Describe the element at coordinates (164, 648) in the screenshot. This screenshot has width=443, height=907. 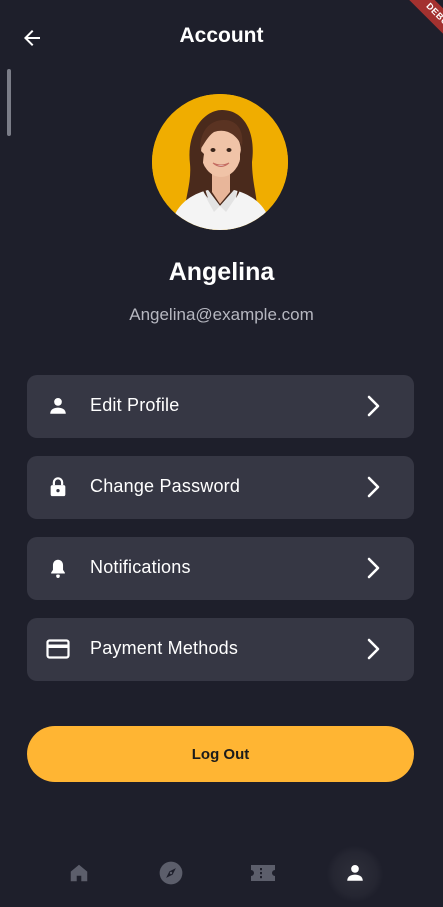
I see `menu-item-label: Payment Methods` at that location.